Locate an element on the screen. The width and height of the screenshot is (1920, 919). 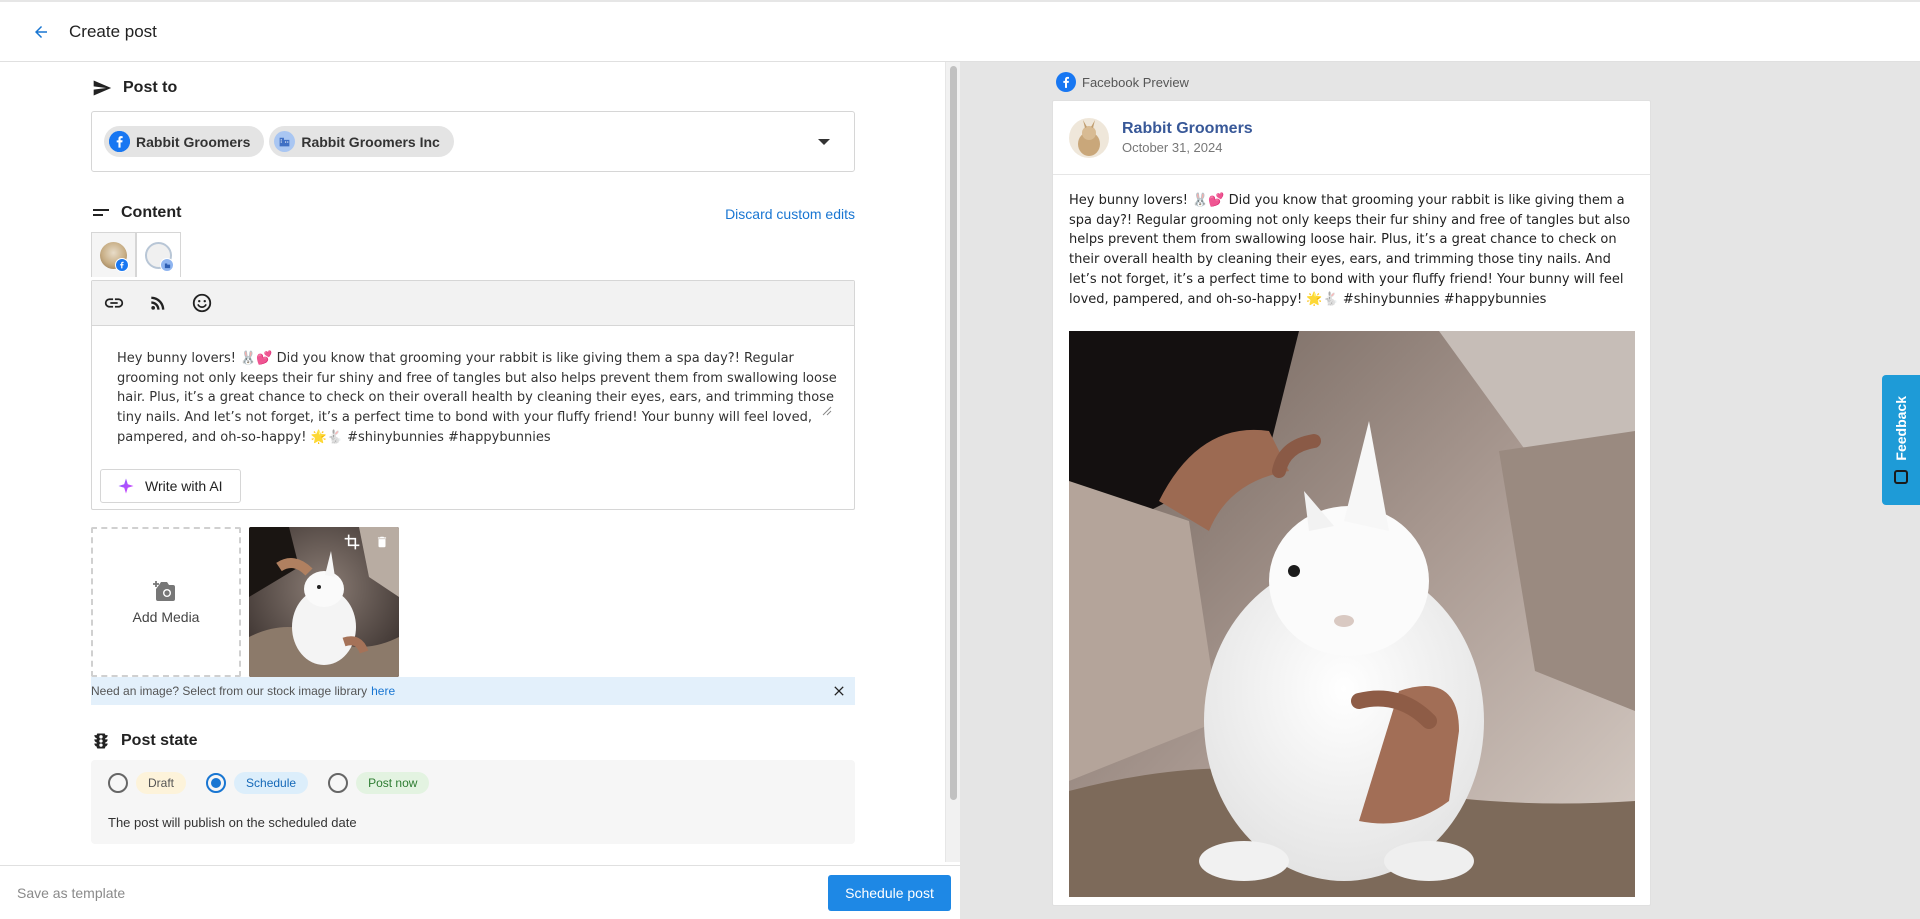
add-photo-icon is located at coordinates (164, 591).